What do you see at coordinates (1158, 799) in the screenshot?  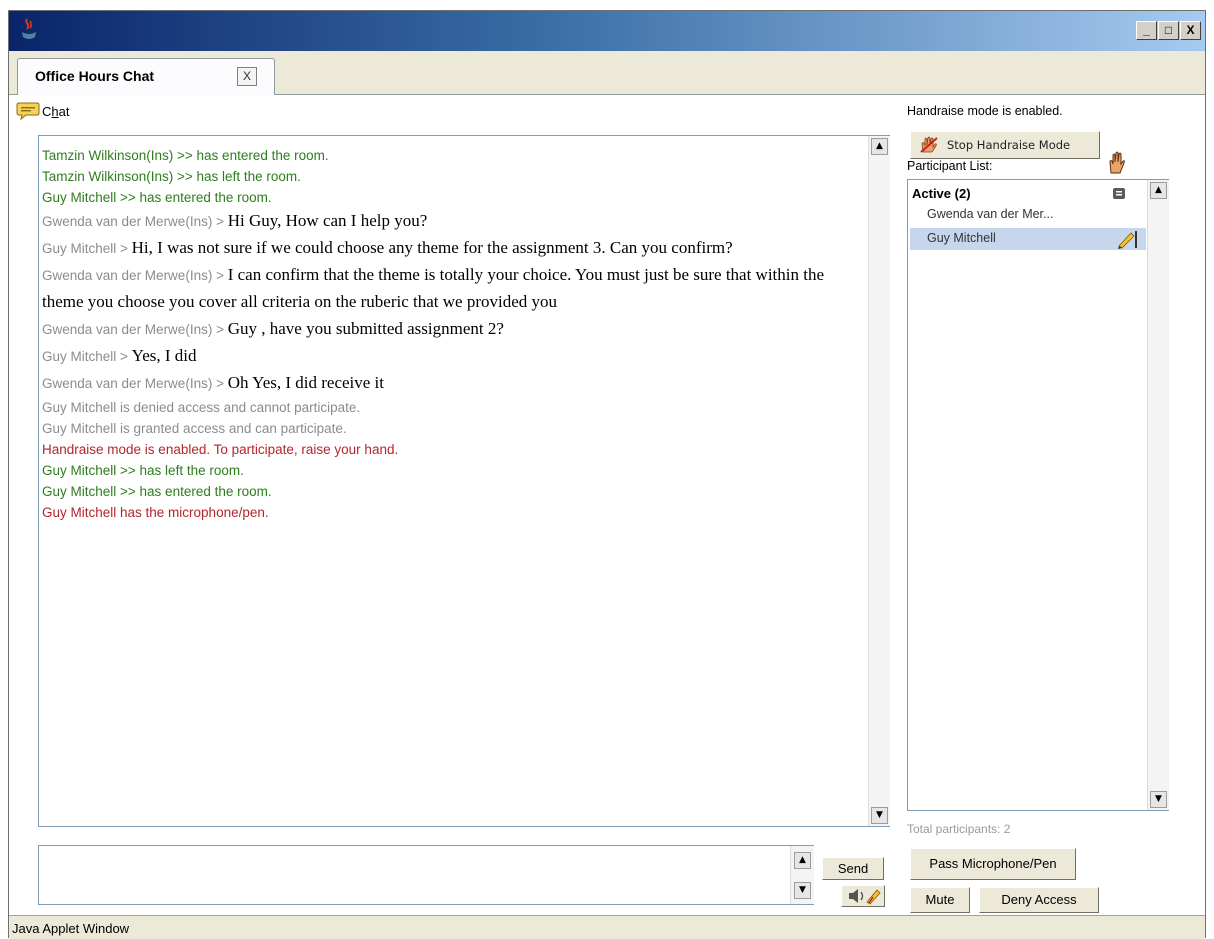 I see `participant-scroll-down-icon: ▼` at bounding box center [1158, 799].